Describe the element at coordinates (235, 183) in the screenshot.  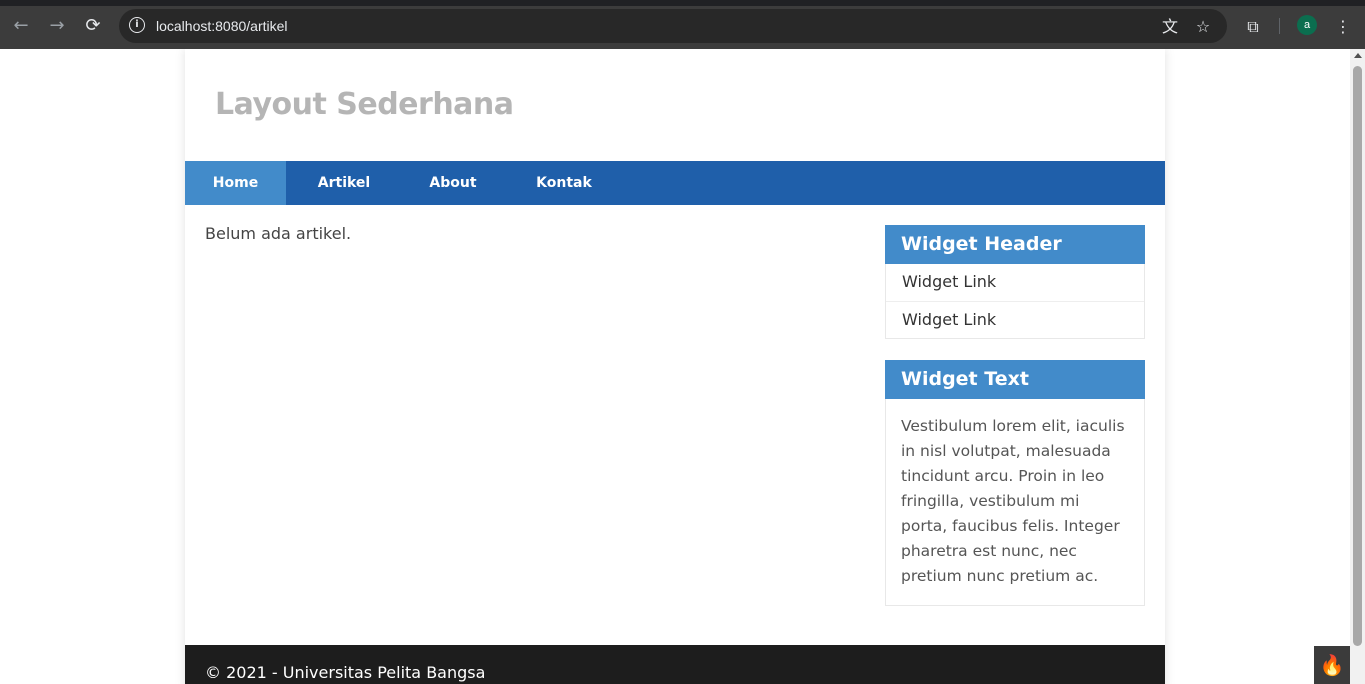
I see `nav-home: Home` at that location.